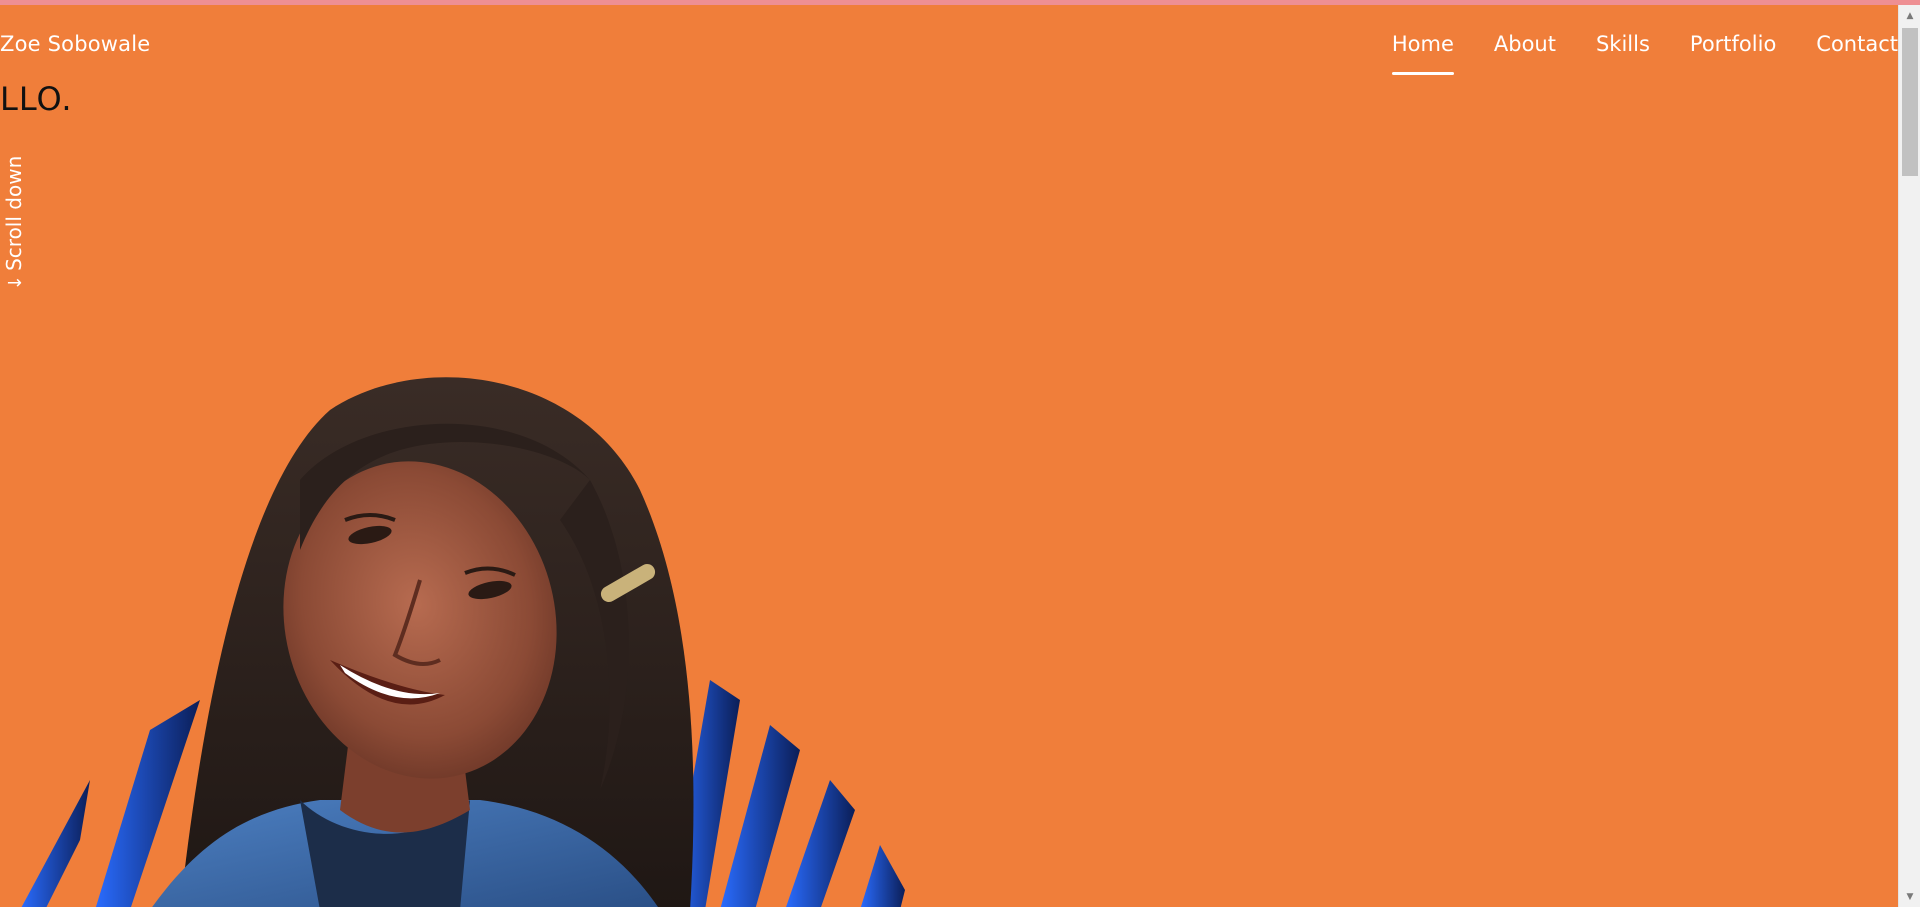 The height and width of the screenshot is (907, 1920). I want to click on decorative-stripes-right, so click(787, 793).